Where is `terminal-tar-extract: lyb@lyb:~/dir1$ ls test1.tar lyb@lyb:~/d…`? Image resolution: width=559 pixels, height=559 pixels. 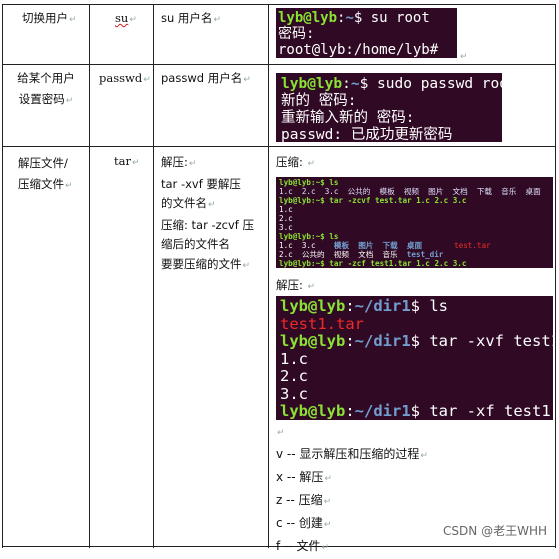
terminal-tar-extract: lyb@lyb:~/dir1$ ls test1.tar lyb@lyb:~/d… is located at coordinates (414, 358).